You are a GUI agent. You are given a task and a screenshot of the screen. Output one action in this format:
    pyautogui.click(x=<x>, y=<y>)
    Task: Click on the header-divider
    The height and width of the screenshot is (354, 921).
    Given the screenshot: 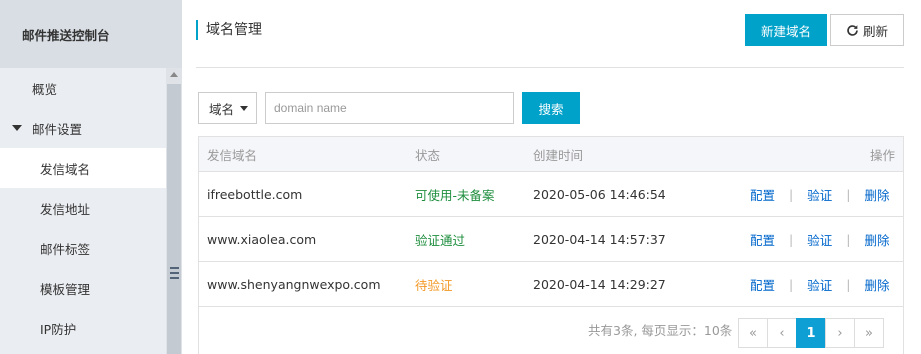 What is the action you would take?
    pyautogui.click(x=550, y=67)
    